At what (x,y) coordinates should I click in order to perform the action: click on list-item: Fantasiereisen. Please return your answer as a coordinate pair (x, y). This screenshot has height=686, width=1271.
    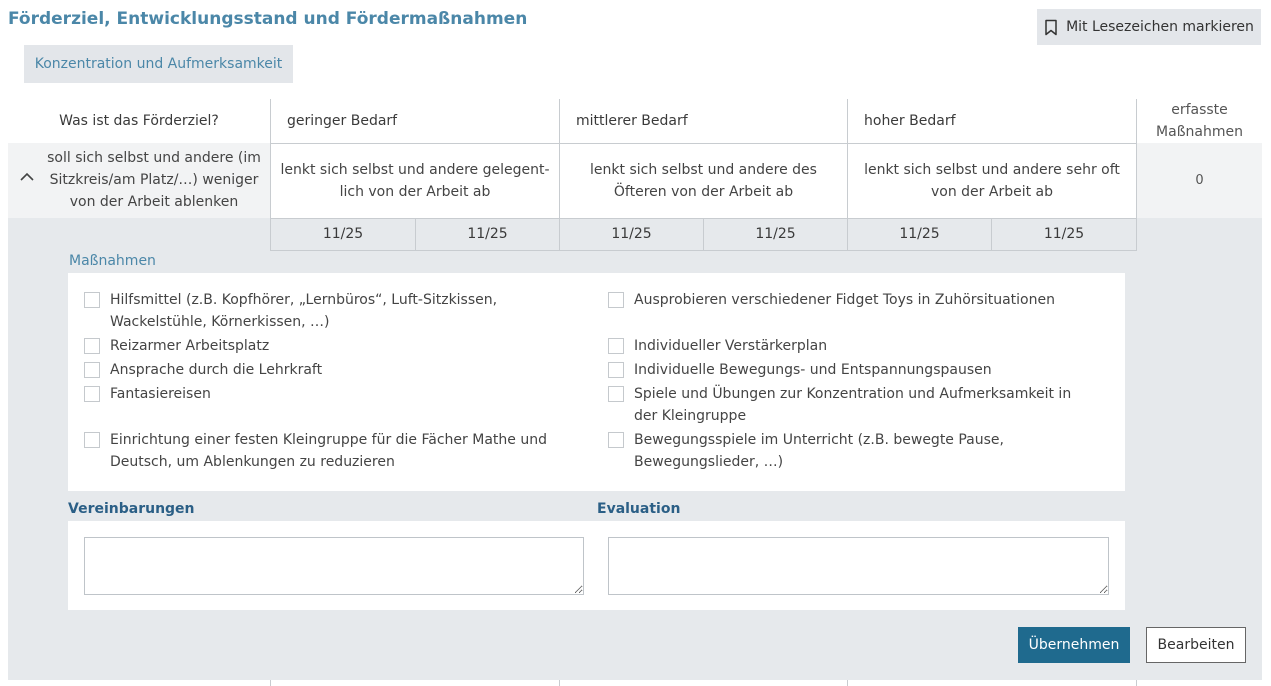
    Looking at the image, I should click on (329, 394).